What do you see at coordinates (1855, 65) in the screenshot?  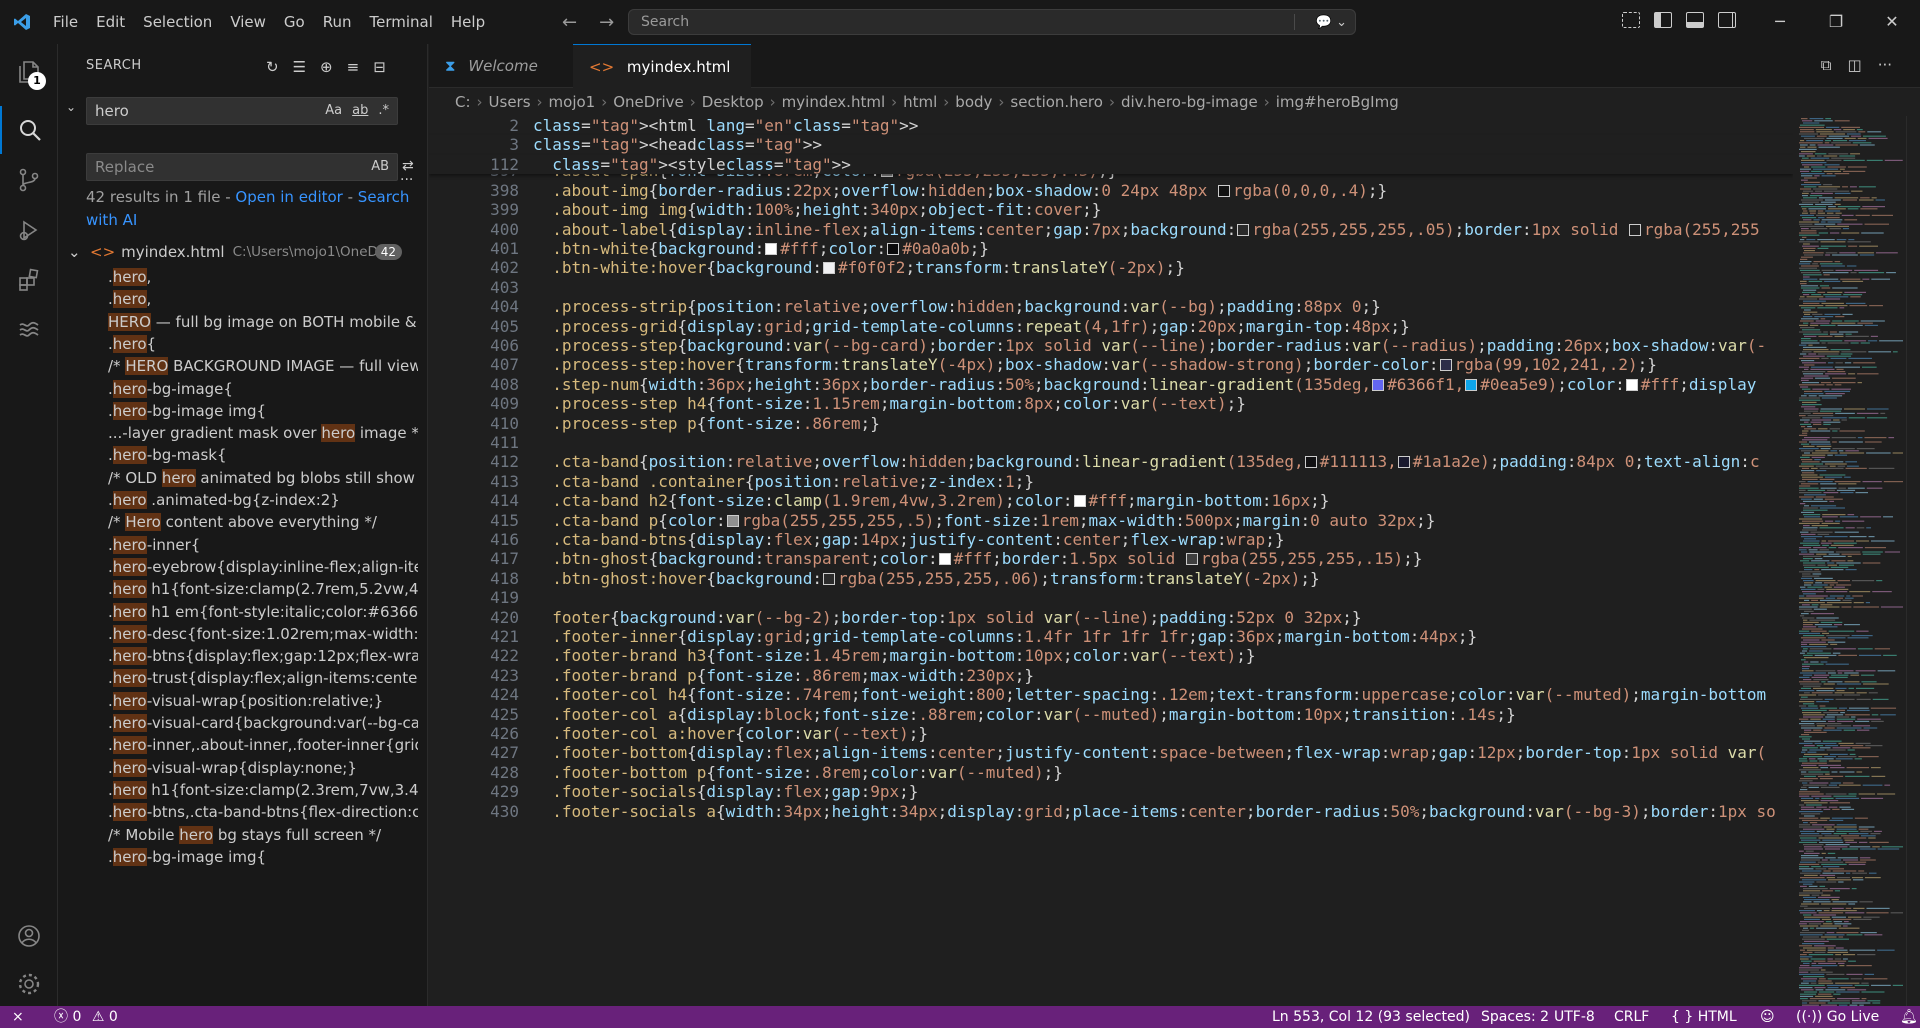 I see `split-editor-icon: ◫` at bounding box center [1855, 65].